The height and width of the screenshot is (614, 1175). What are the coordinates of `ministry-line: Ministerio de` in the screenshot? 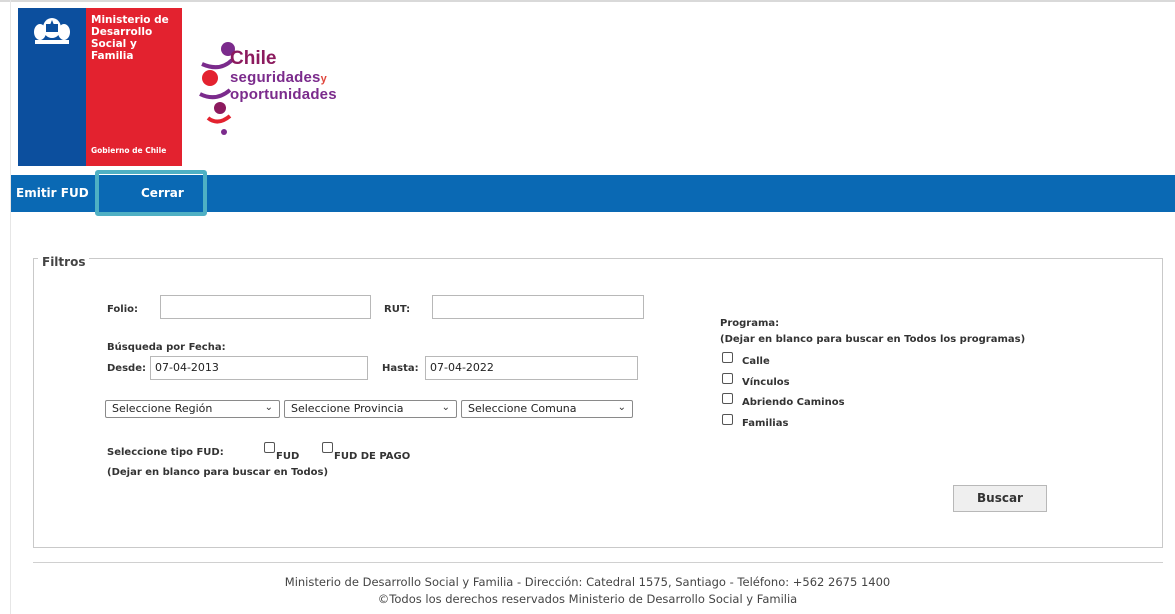 It's located at (130, 20).